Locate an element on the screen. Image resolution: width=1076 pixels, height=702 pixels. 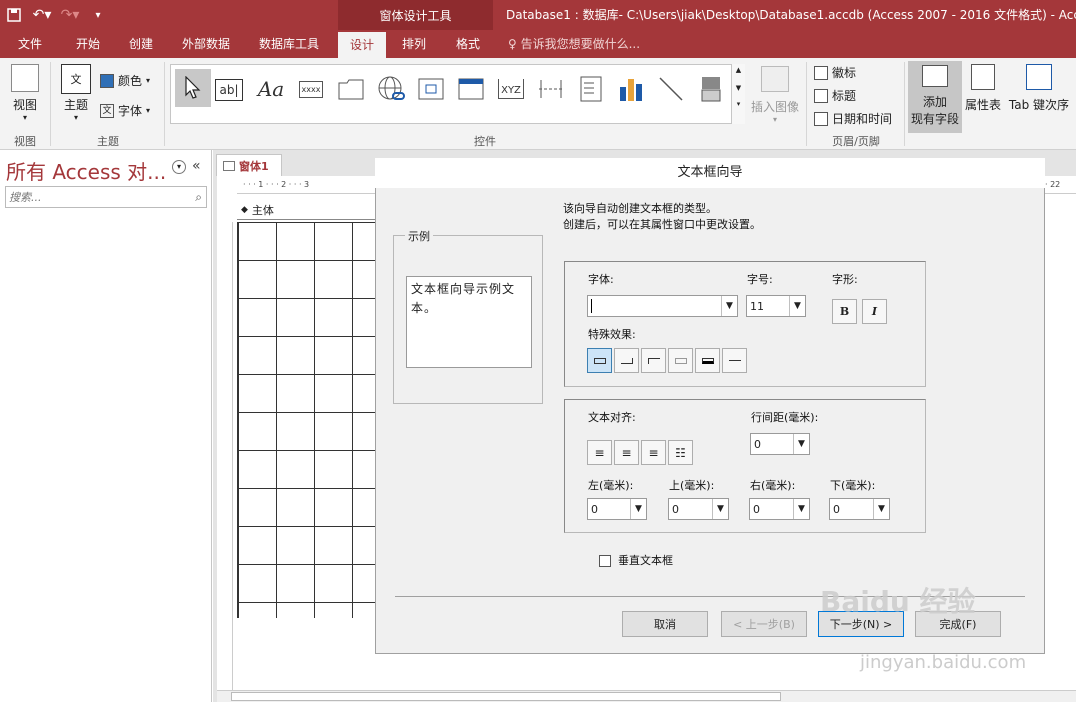
align-right-icon: ≡ is located at coordinates (653, 452).